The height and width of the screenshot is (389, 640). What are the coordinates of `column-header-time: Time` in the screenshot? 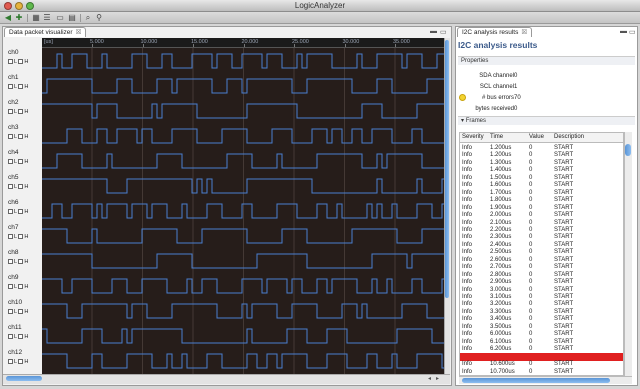 It's located at (496, 137).